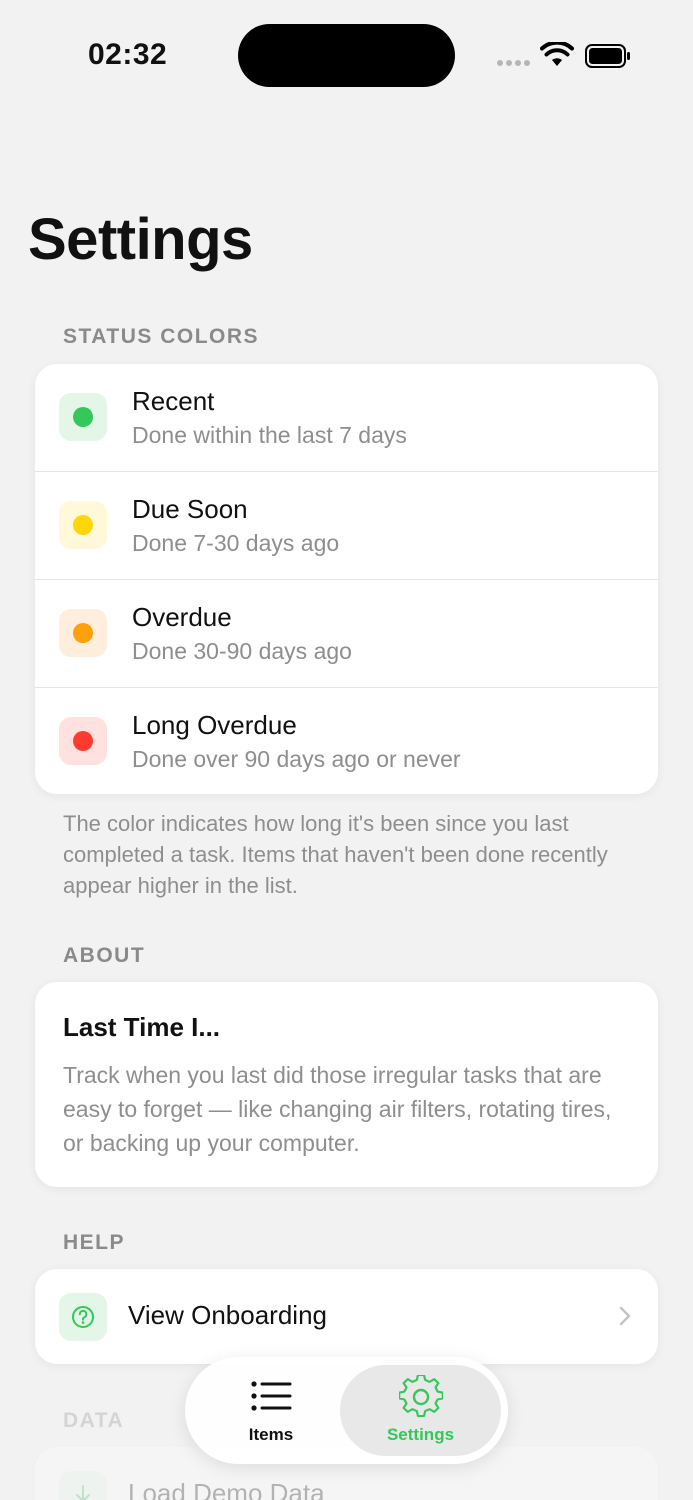 Image resolution: width=693 pixels, height=1500 pixels. I want to click on dynamic-island, so click(346, 55).